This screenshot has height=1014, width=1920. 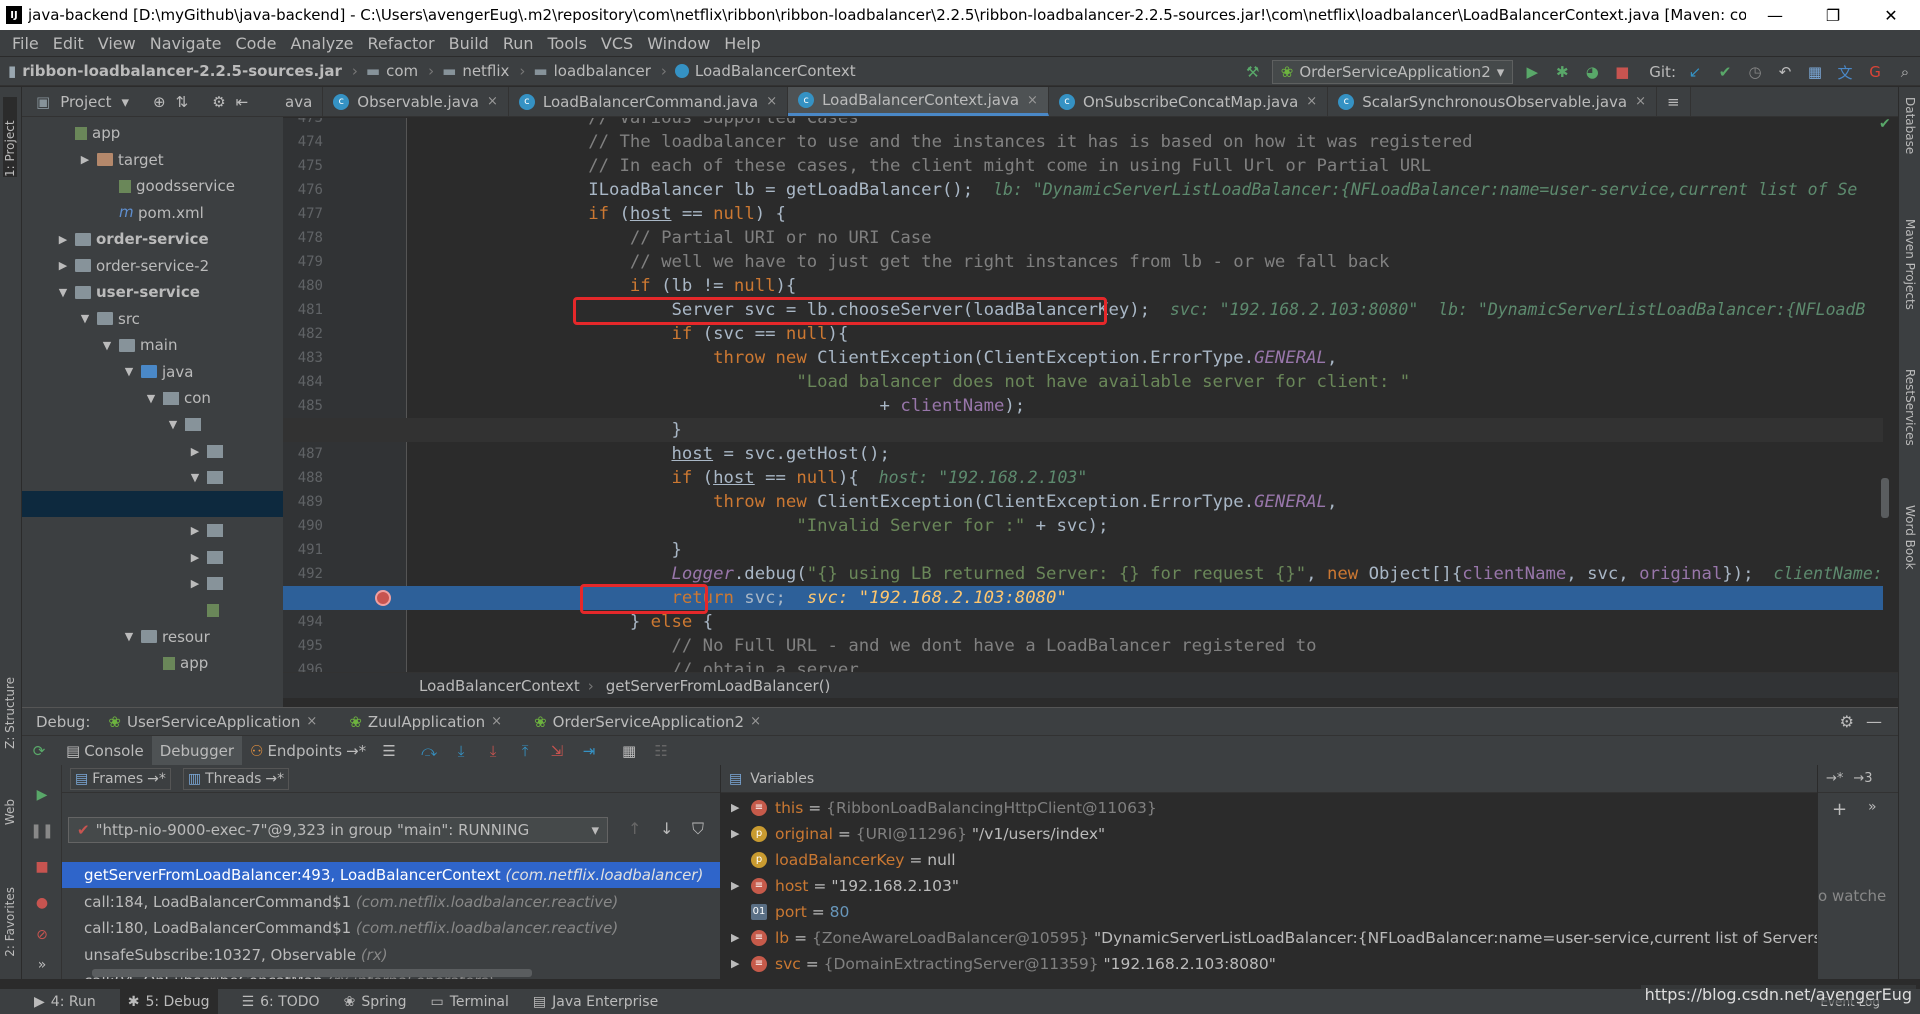 I want to click on tree-item: app, so click(x=152, y=663).